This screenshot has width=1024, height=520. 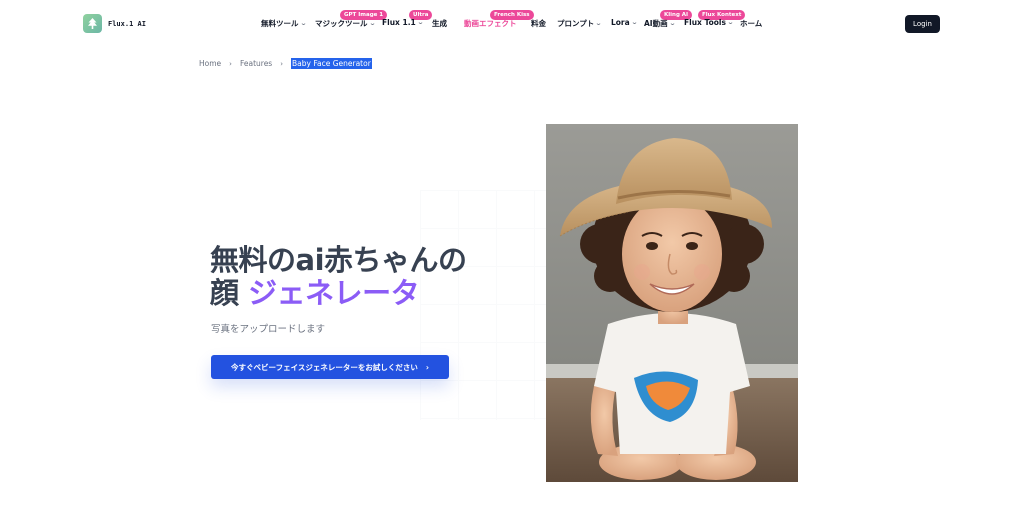 I want to click on nav-magic-tools: マジックツール ⌄, so click(x=345, y=23).